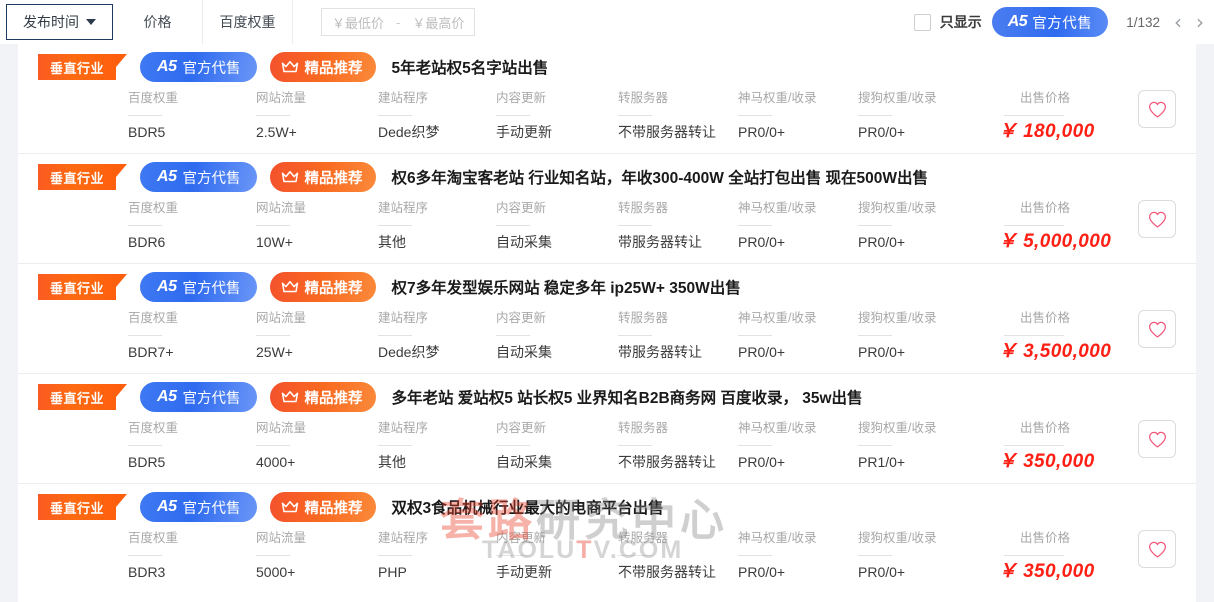  Describe the element at coordinates (626, 397) in the screenshot. I see `listing-title: 多年老站 爱站权5 站长权5 业界知名B2B商务网 百度收录， 35w出售` at that location.